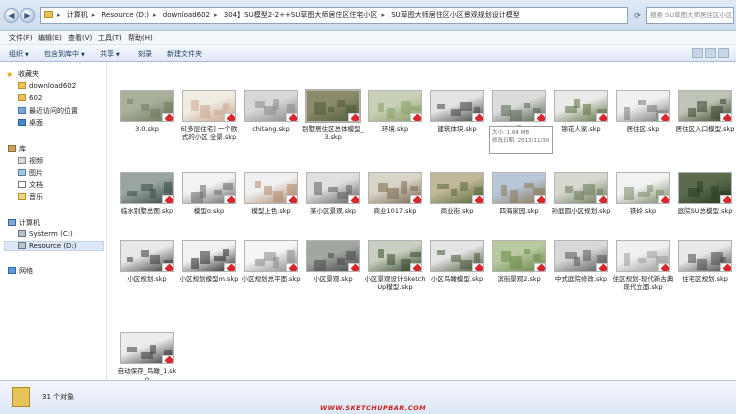 Image resolution: width=736 pixels, height=414 pixels. Describe the element at coordinates (637, 15) in the screenshot. I see `refresh-icon: ⟳` at that location.